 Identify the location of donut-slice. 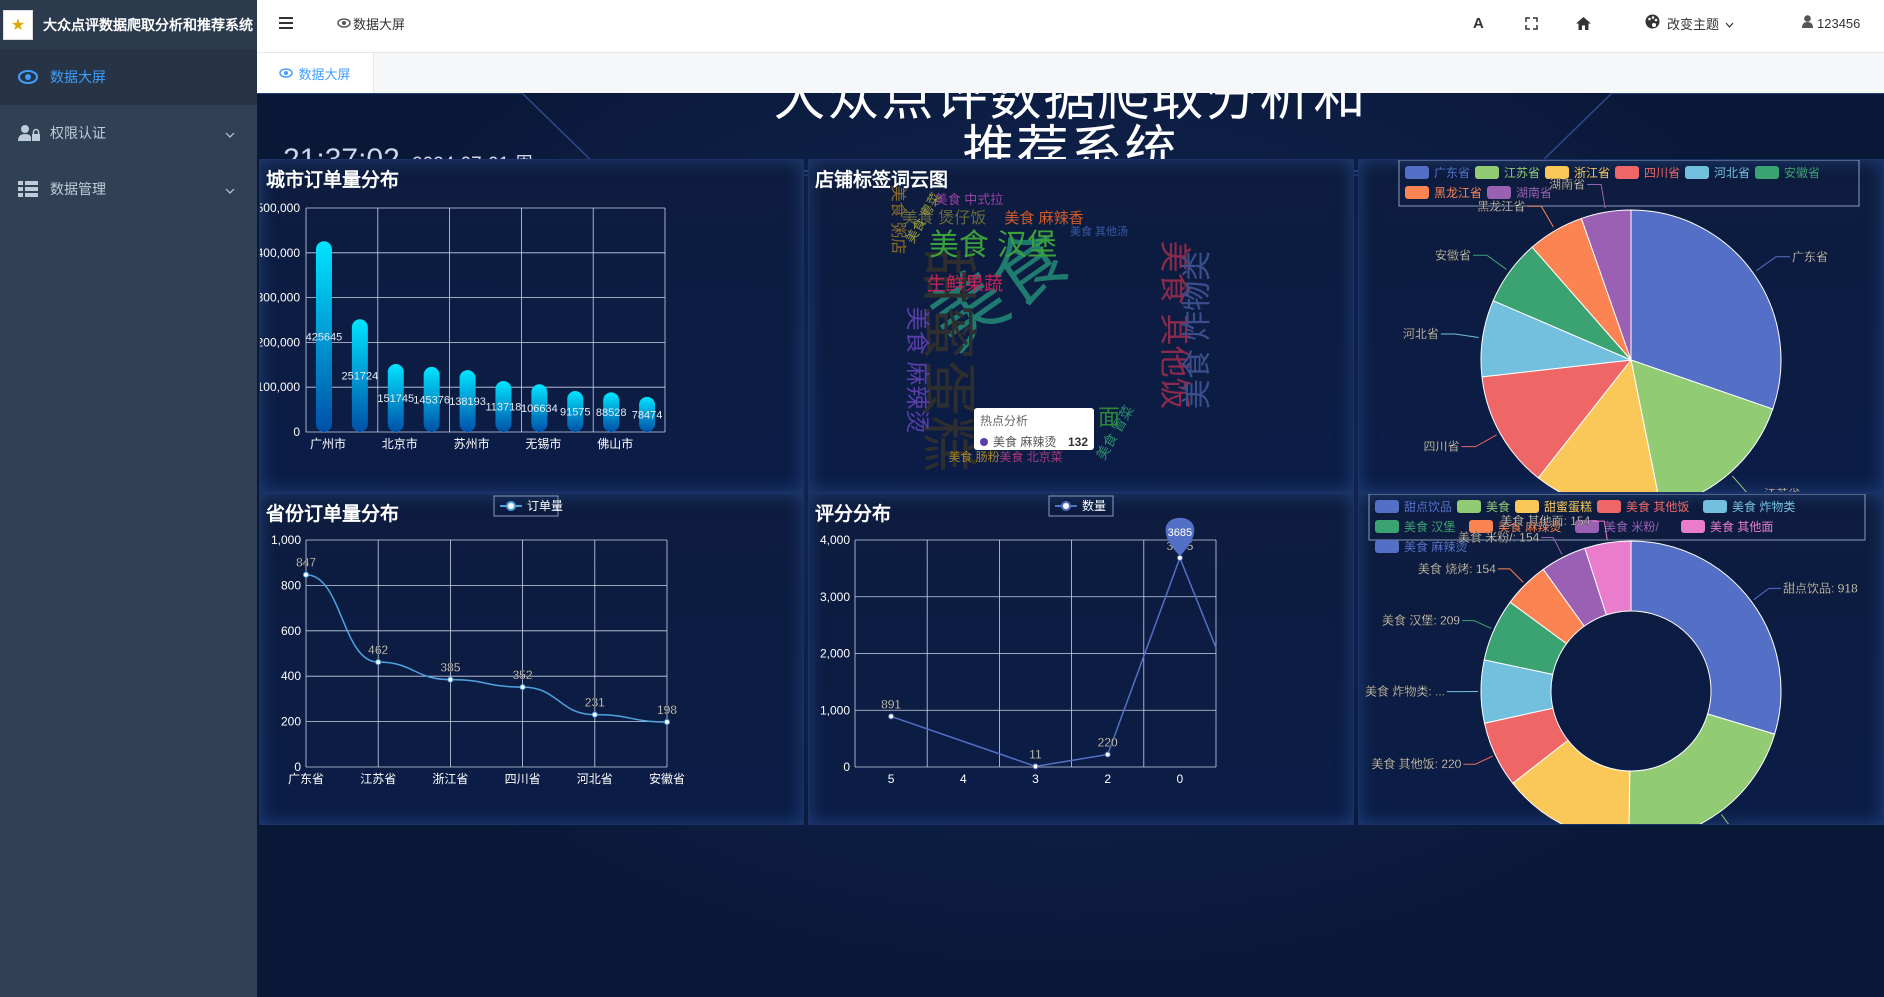
(1702, 768).